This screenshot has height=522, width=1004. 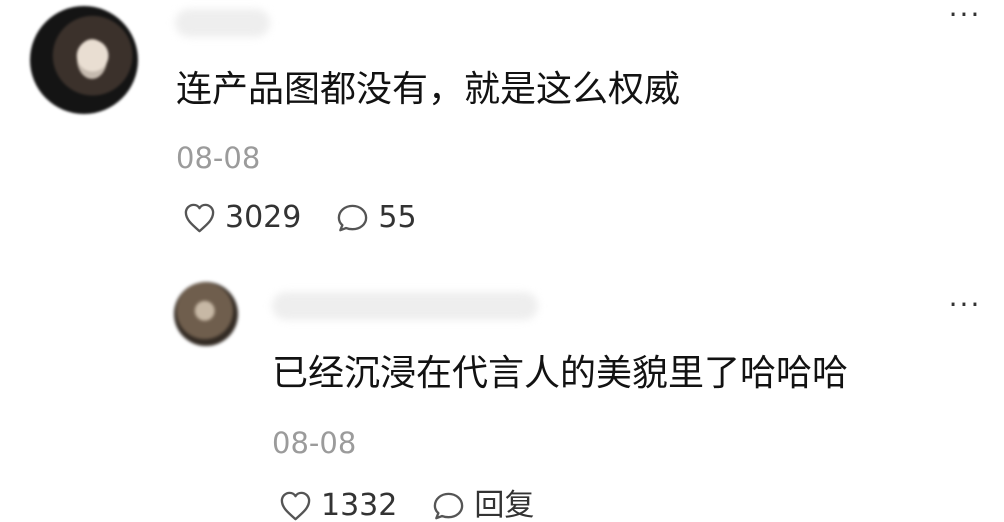 I want to click on like-button: 3029, so click(x=241, y=218).